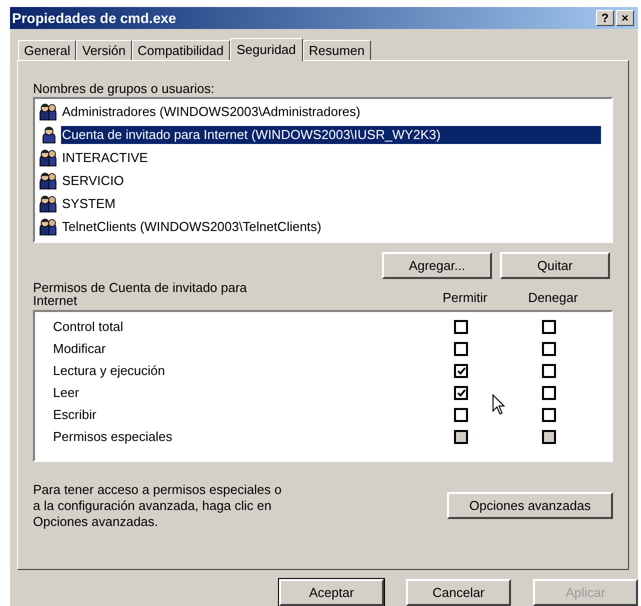 The height and width of the screenshot is (606, 641). What do you see at coordinates (181, 50) in the screenshot?
I see `tab: Compatibilidad` at bounding box center [181, 50].